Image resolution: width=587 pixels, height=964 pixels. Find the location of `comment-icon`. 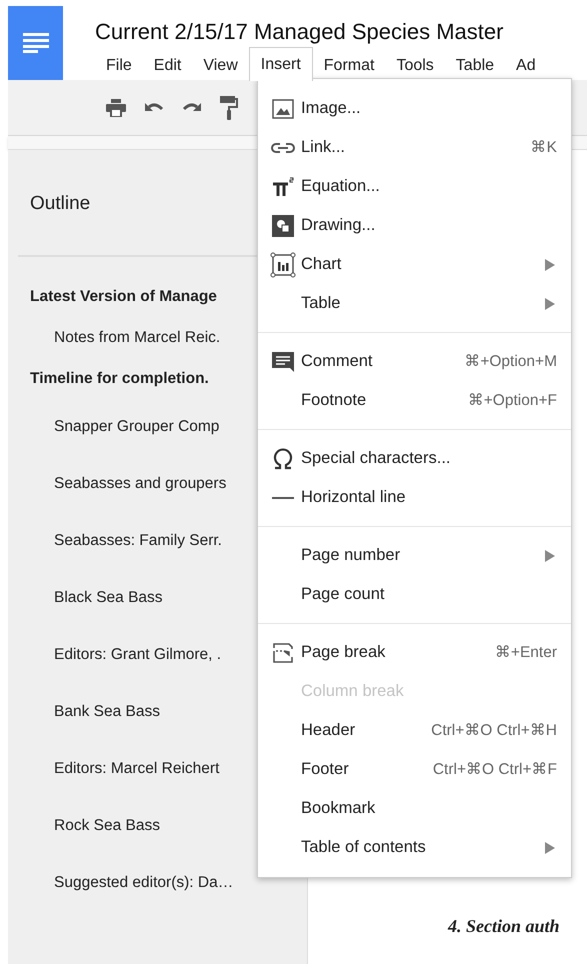

comment-icon is located at coordinates (283, 362).